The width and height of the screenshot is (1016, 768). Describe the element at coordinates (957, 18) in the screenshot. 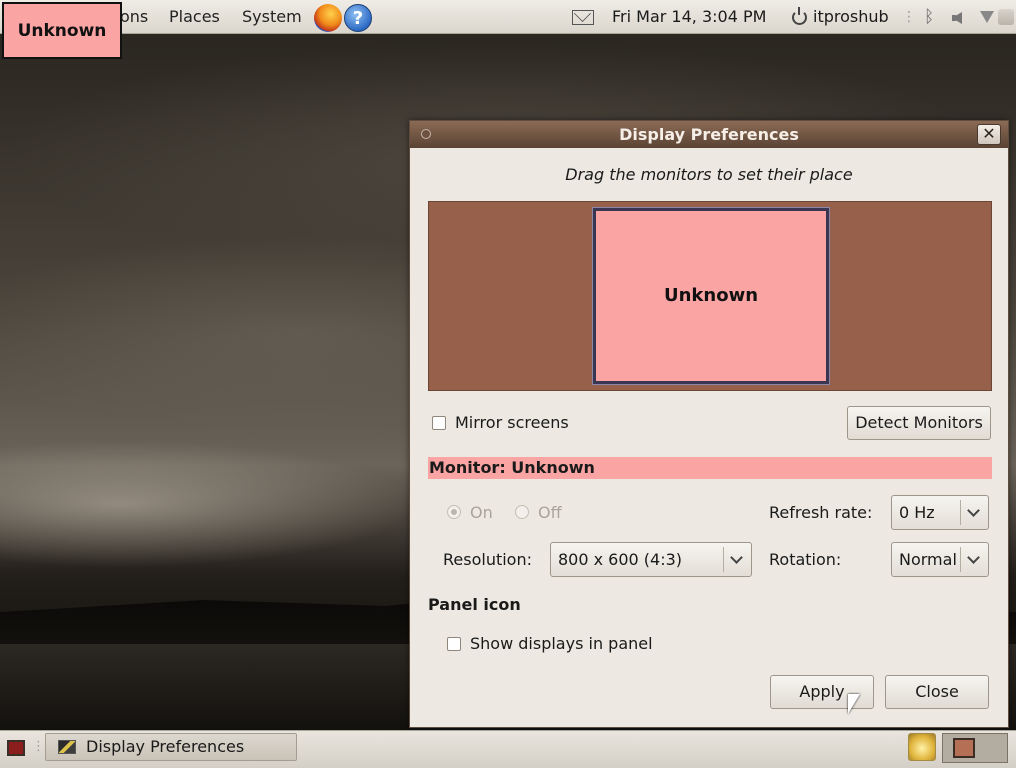

I see `volume-icon` at that location.